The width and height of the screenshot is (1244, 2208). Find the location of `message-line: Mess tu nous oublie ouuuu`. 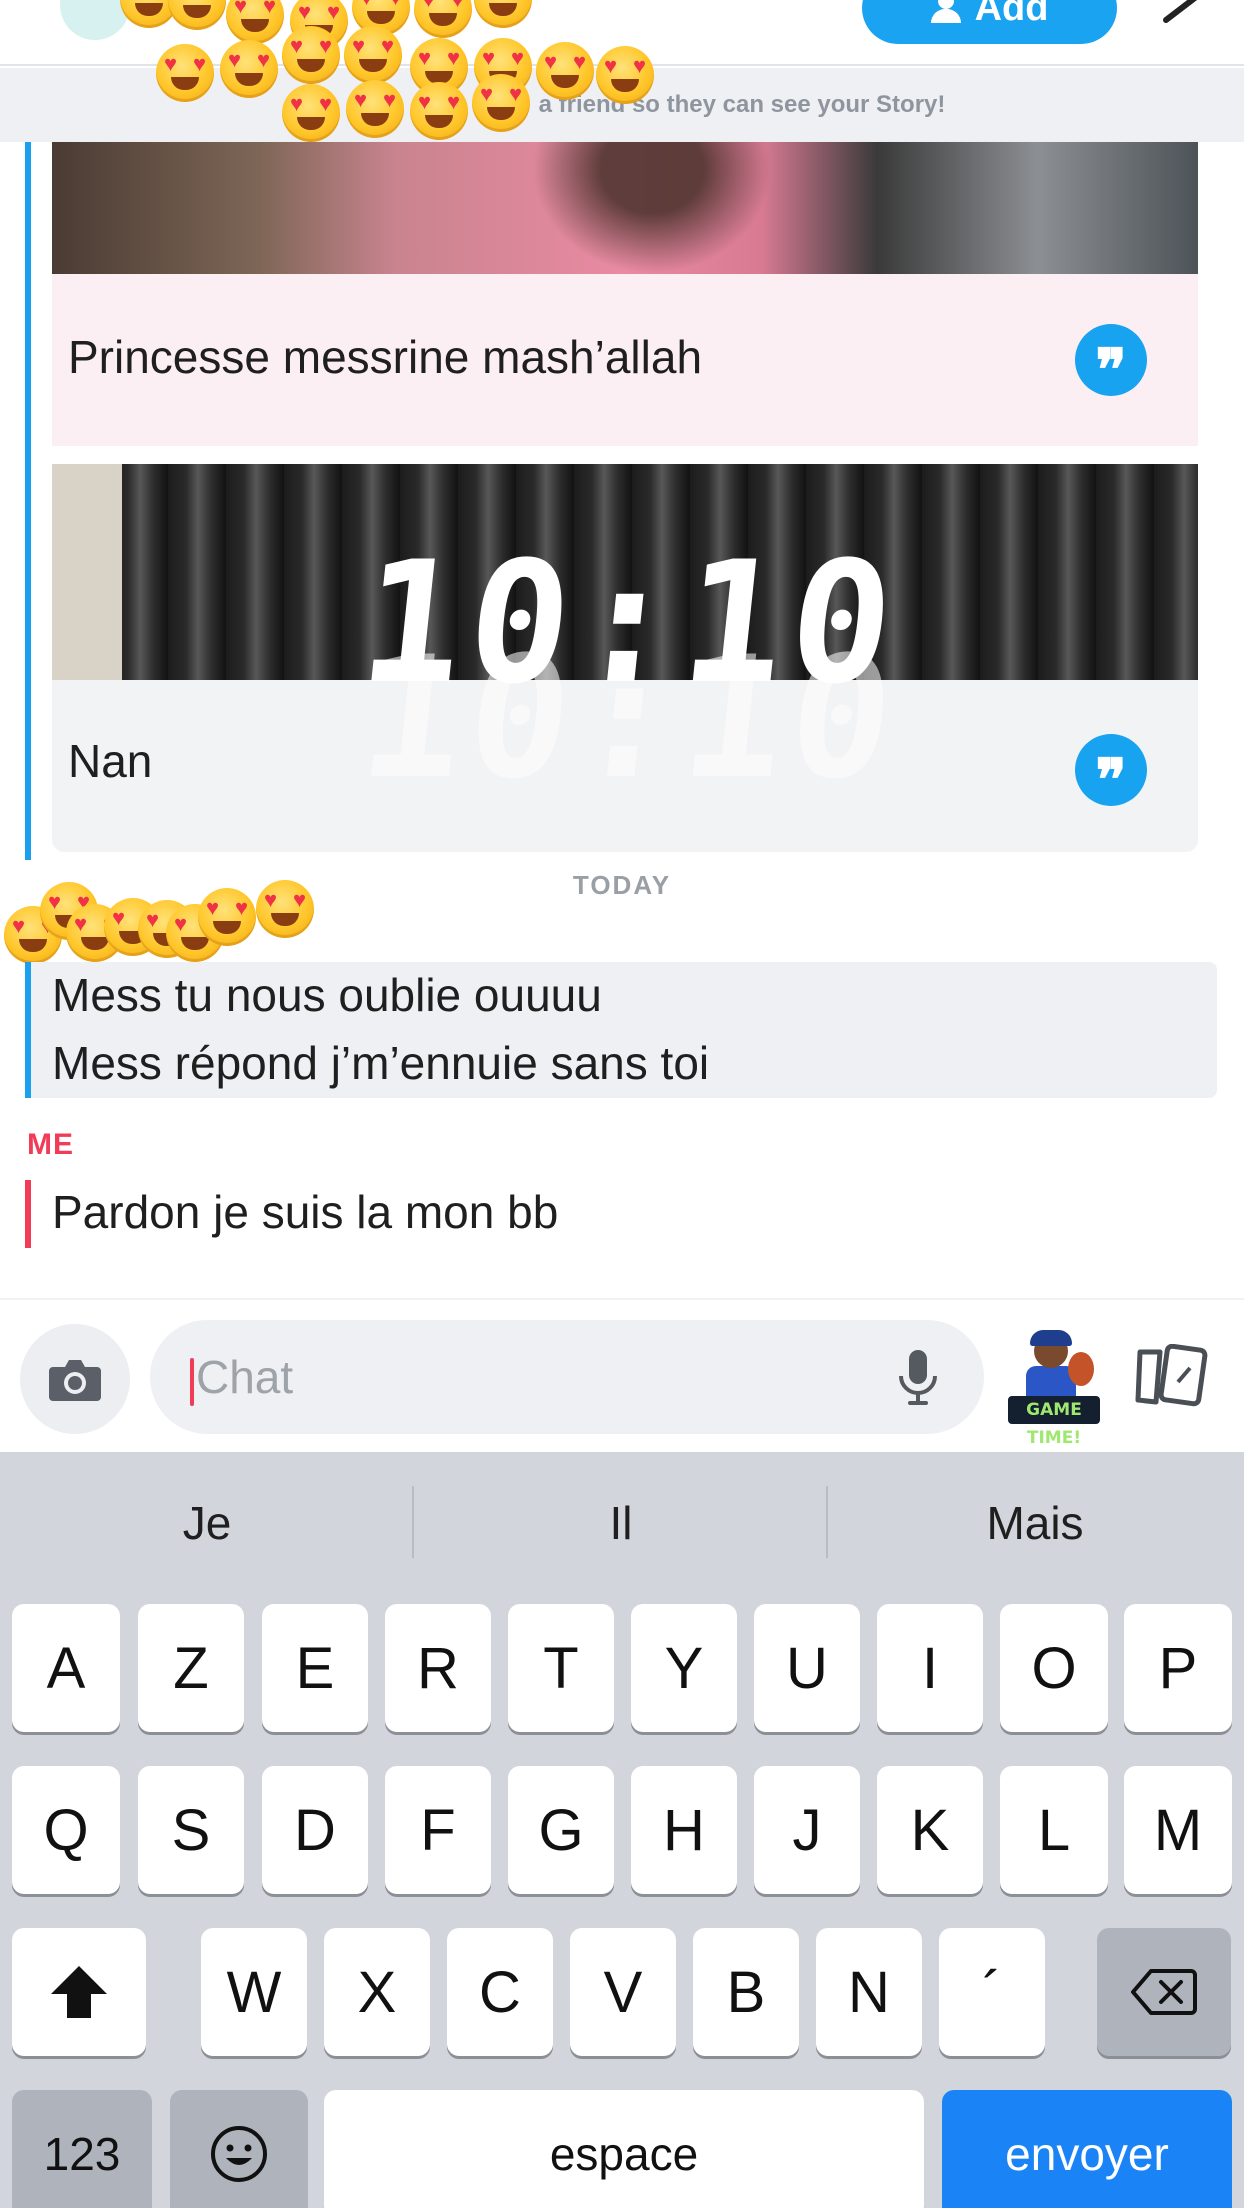

message-line: Mess tu nous oublie ouuuu is located at coordinates (327, 995).